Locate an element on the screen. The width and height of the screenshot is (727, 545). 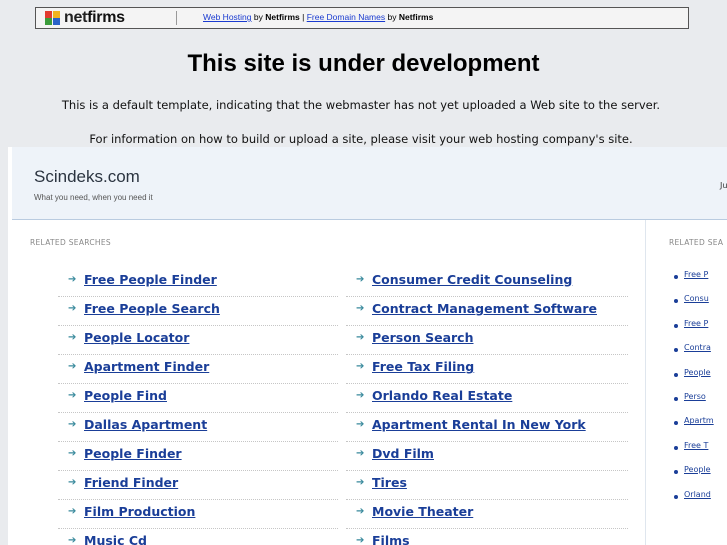
search-result-row: ➔ Orlando Real Estate is located at coordinates (487, 398).